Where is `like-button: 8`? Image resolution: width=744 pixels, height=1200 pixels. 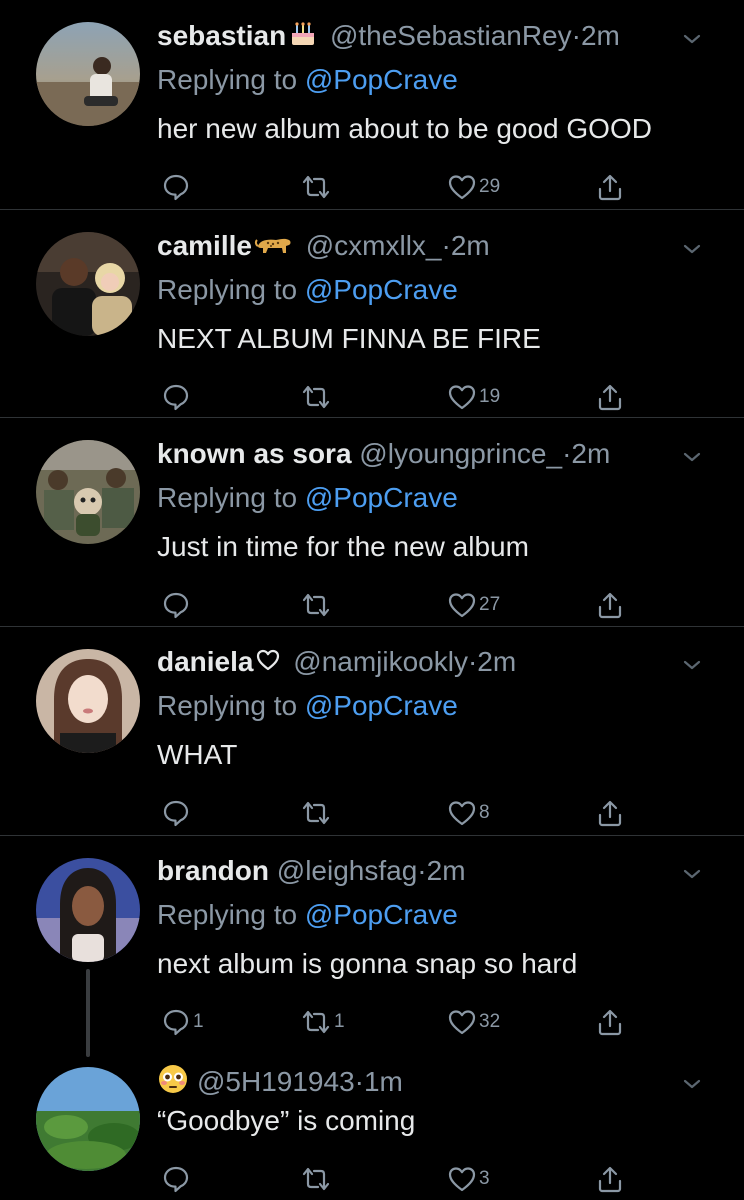 like-button: 8 is located at coordinates (468, 813).